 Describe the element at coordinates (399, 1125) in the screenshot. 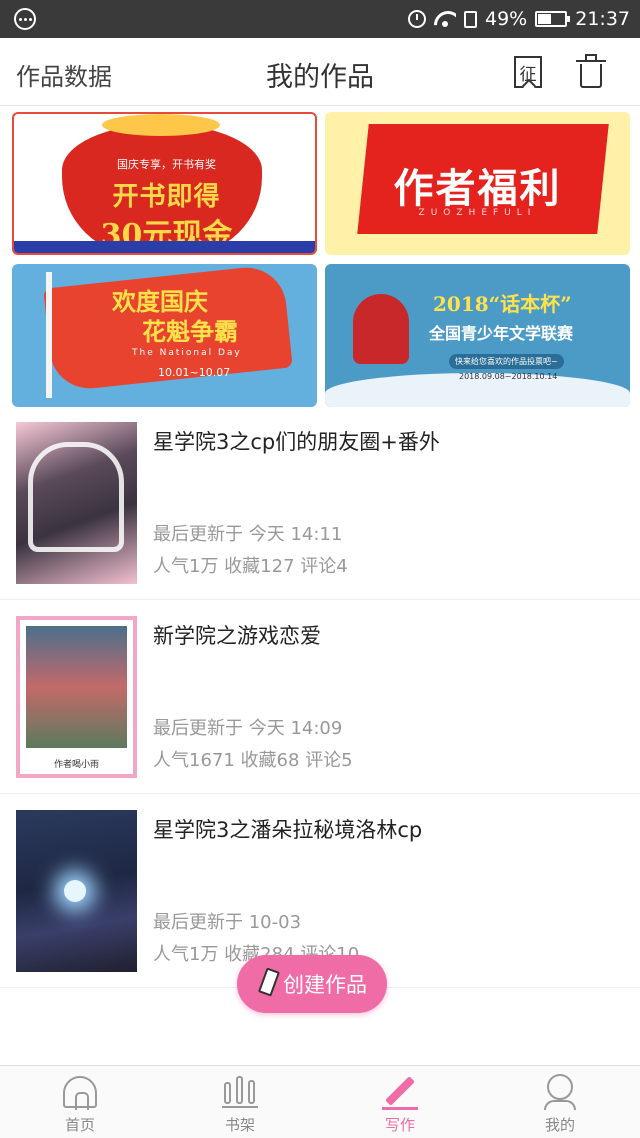

I see `nav-label: 写作` at that location.